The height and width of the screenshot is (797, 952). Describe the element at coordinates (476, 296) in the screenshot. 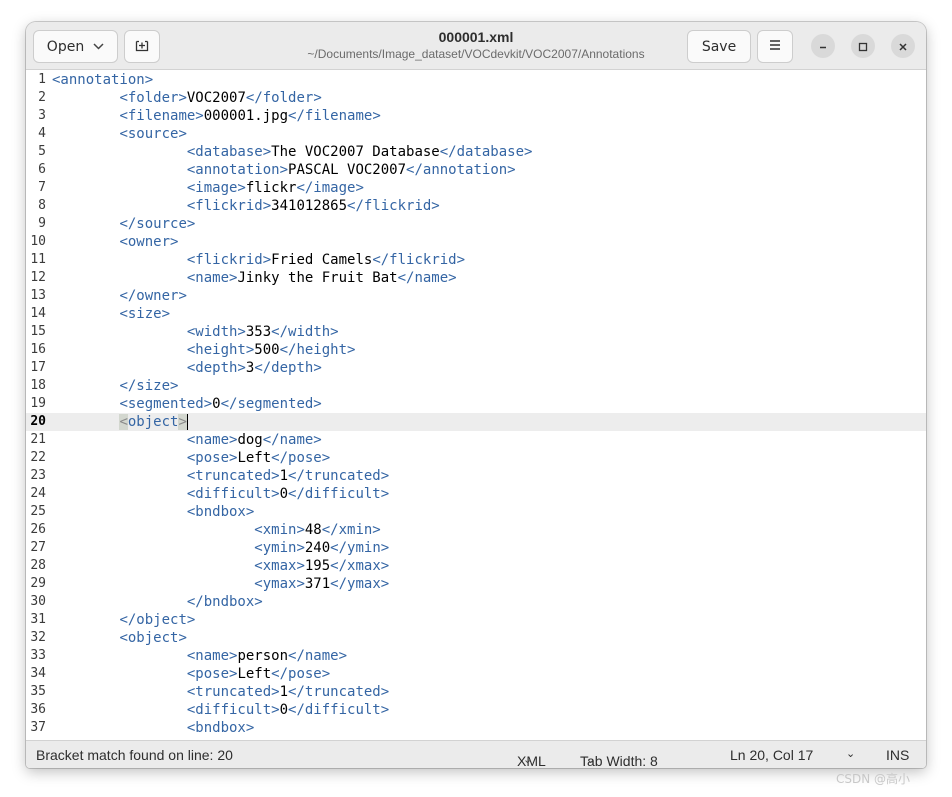

I see `code-line: 13 </owner>` at that location.